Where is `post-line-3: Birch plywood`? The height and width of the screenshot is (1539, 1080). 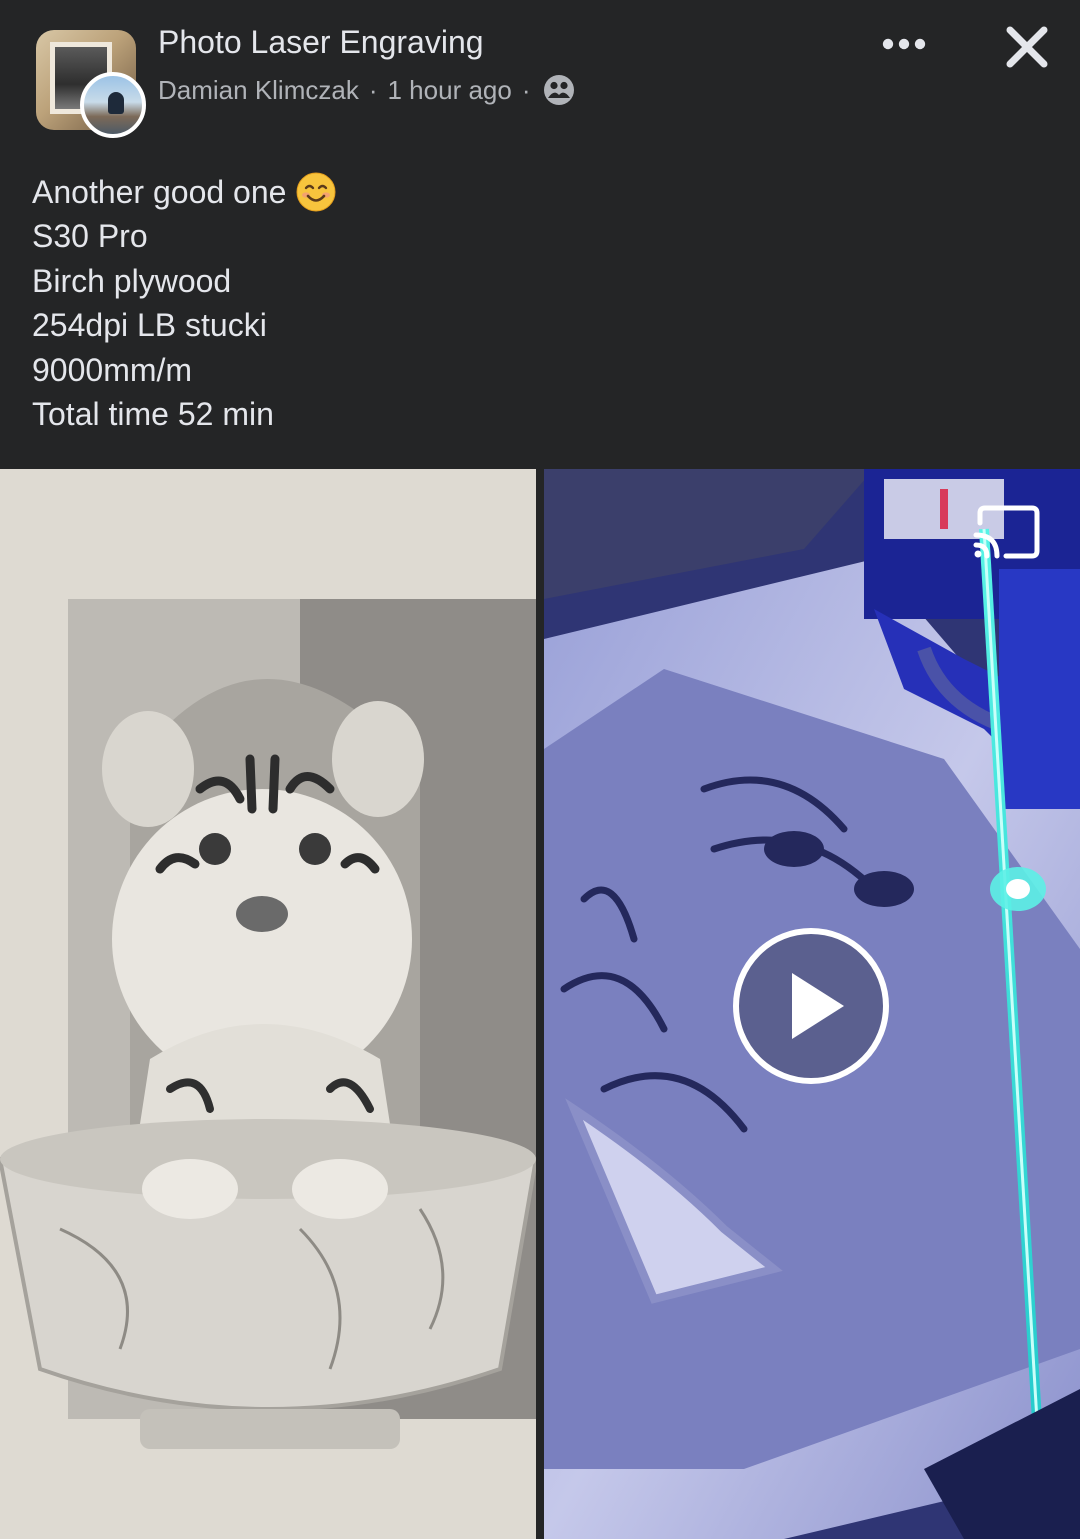 post-line-3: Birch plywood is located at coordinates (132, 280).